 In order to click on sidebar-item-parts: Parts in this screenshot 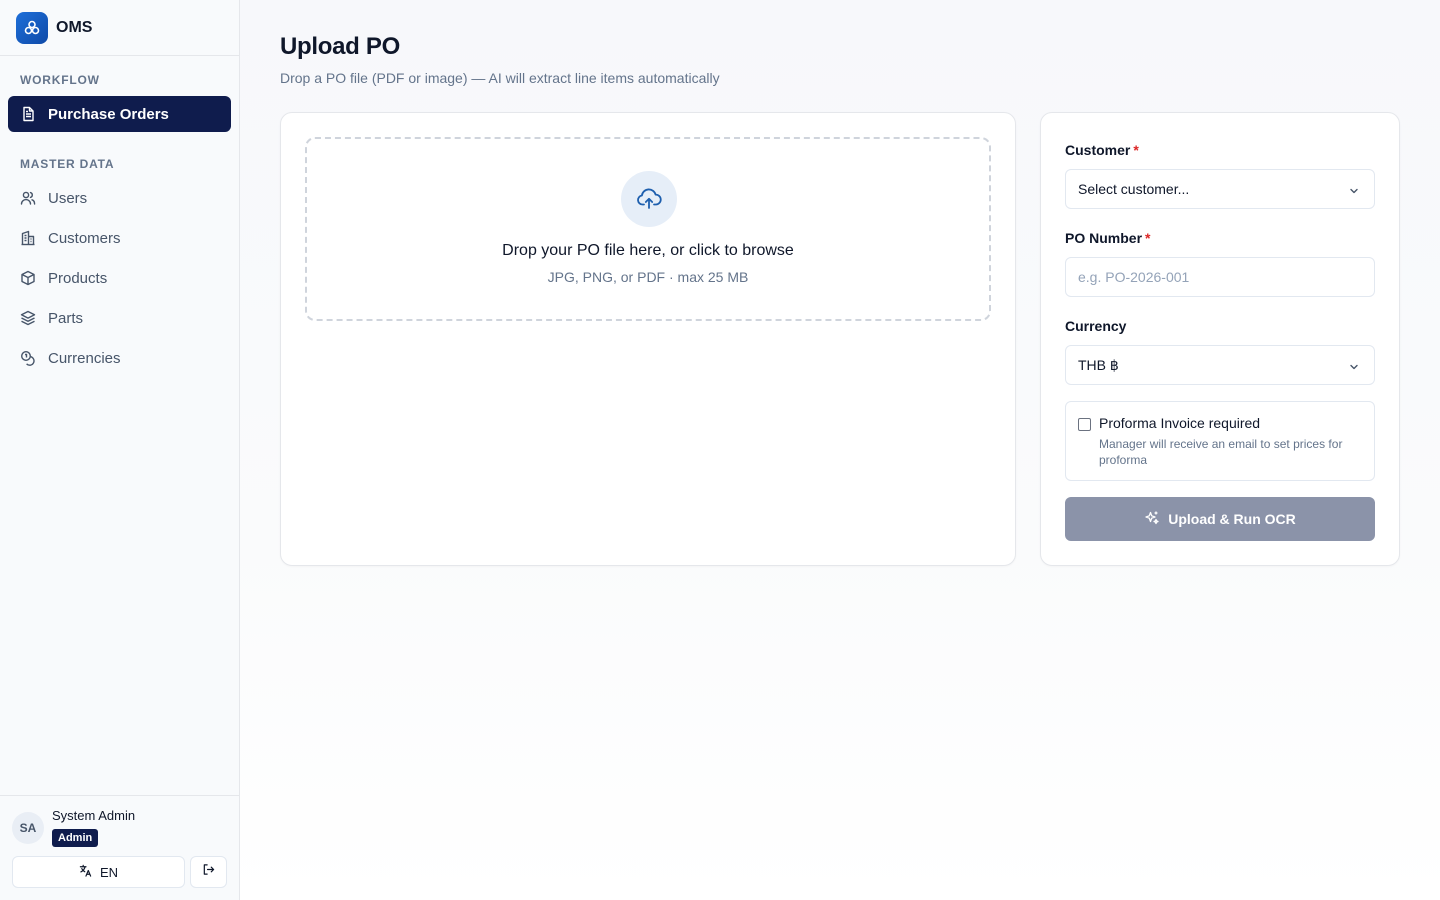, I will do `click(119, 318)`.